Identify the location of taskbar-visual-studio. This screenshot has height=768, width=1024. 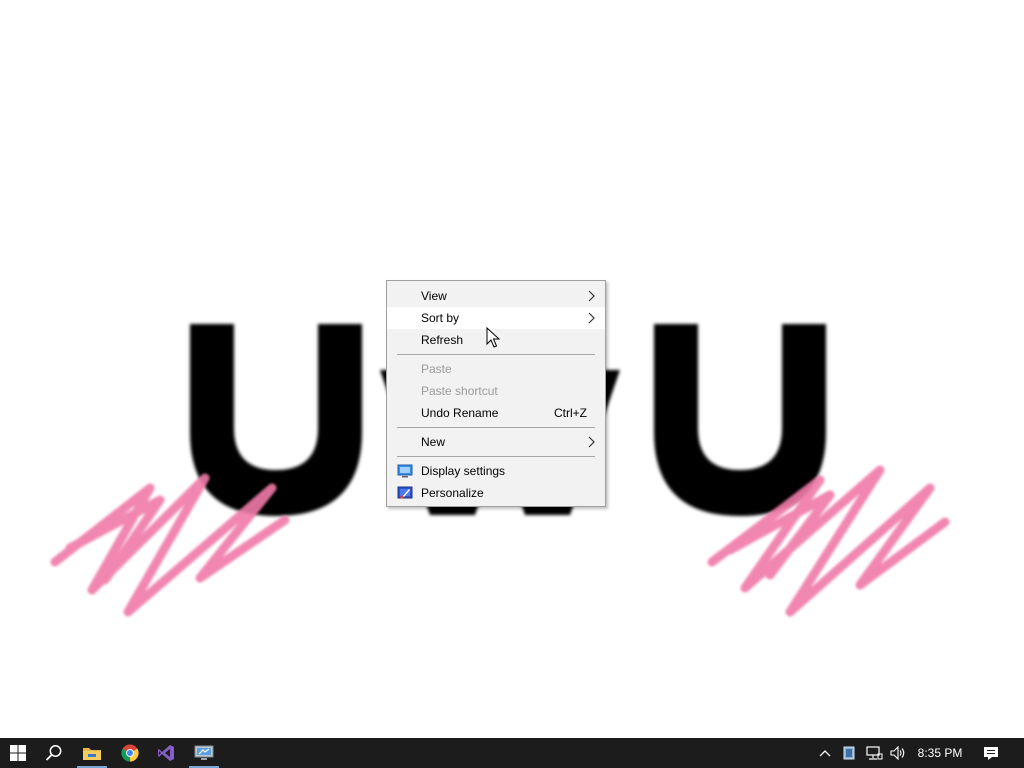
(166, 753).